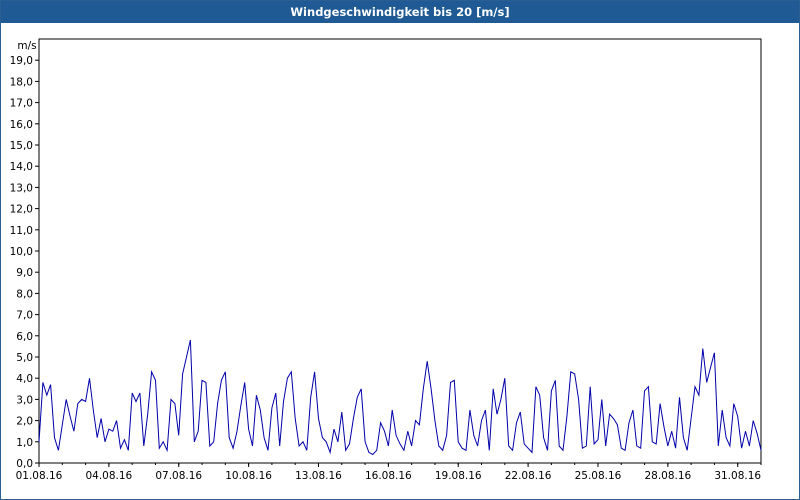  Describe the element at coordinates (21, 231) in the screenshot. I see `y-tick-label: 11,0` at that location.